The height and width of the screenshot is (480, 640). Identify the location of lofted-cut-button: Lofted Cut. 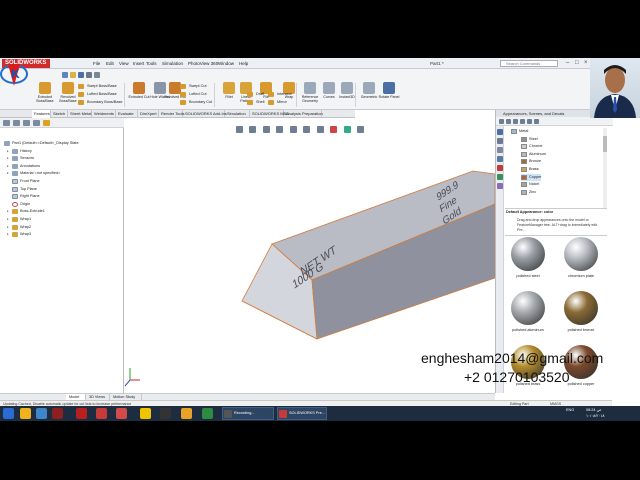
(193, 94).